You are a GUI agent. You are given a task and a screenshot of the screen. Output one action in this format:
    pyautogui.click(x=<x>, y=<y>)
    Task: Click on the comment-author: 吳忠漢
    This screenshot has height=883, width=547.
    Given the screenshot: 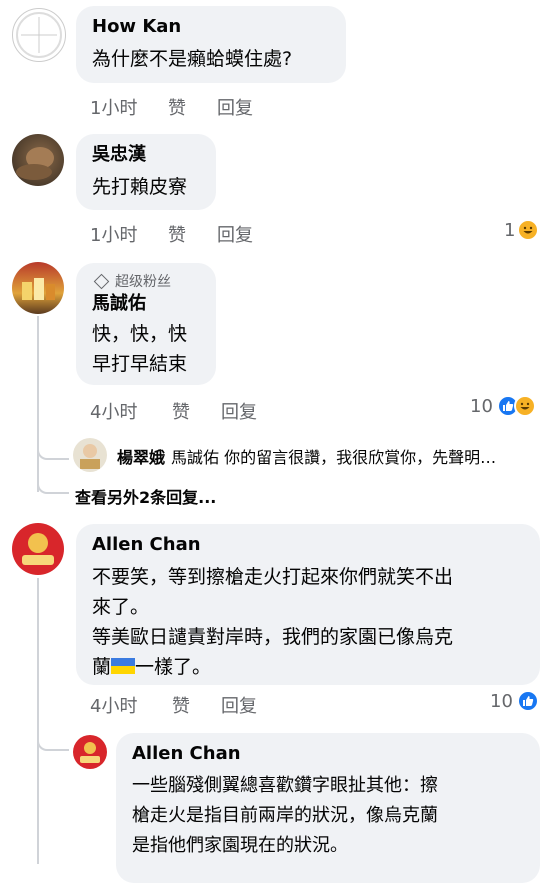 What is the action you would take?
    pyautogui.click(x=146, y=155)
    